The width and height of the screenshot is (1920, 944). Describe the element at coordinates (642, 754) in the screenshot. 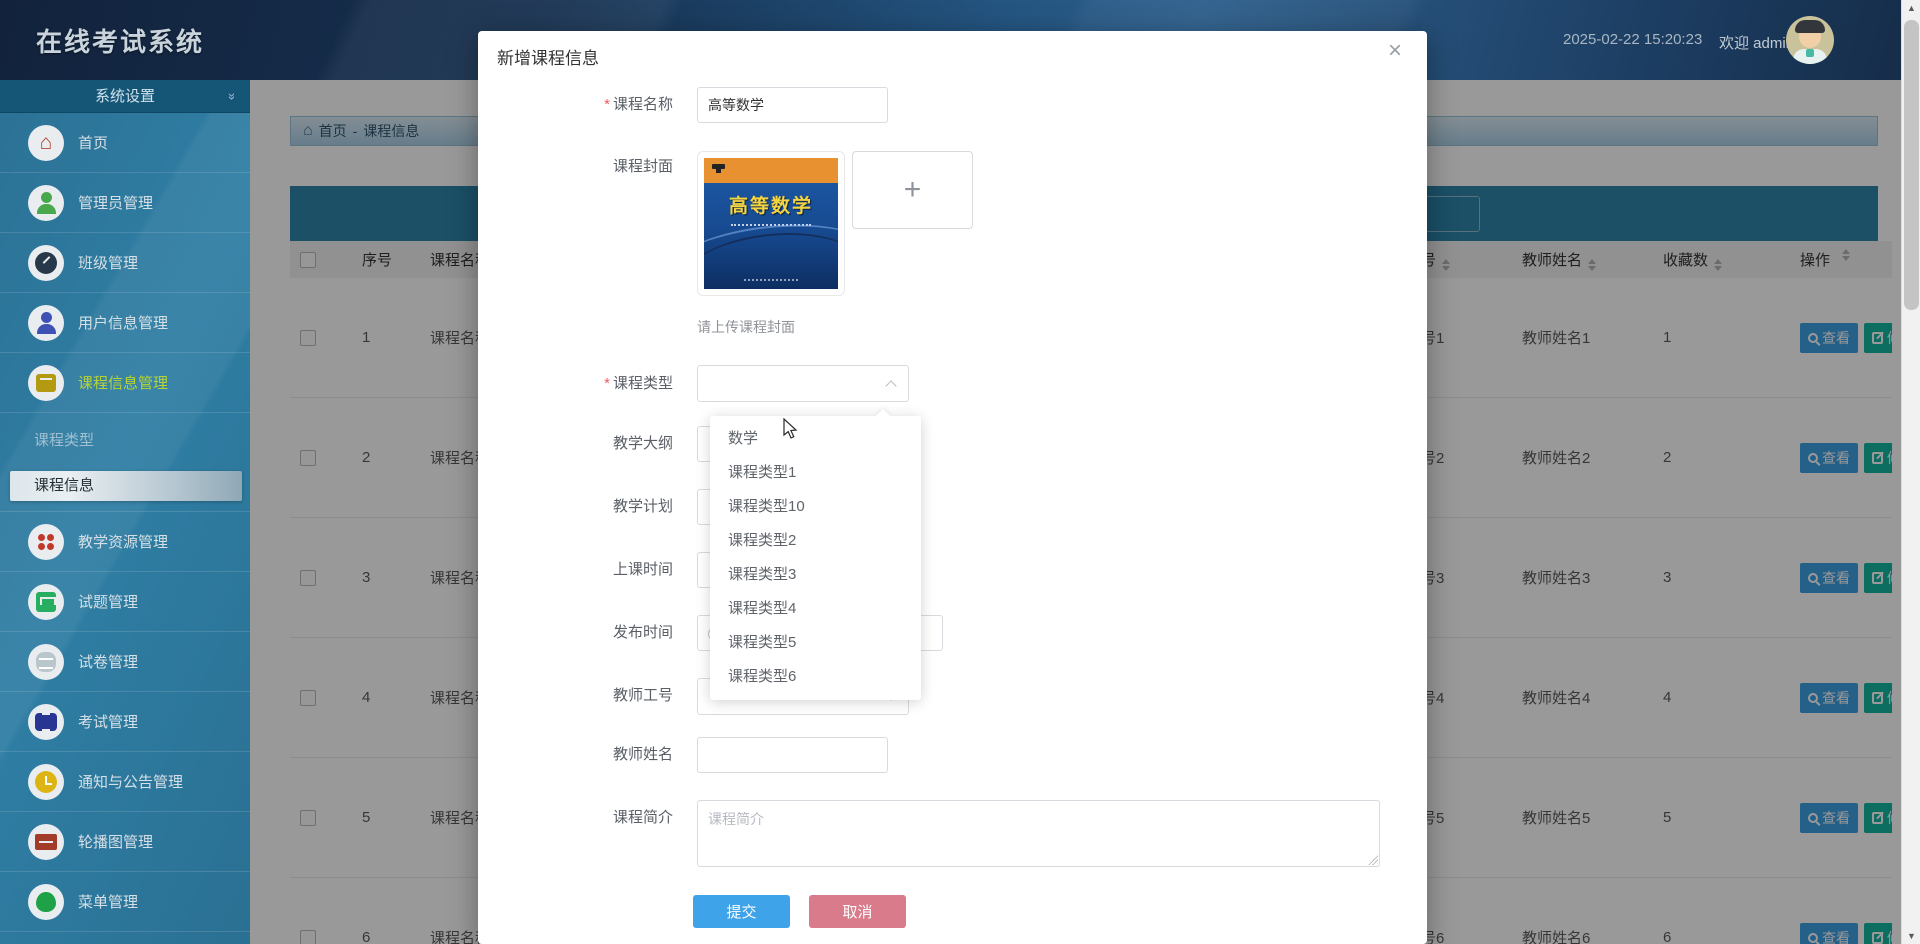

I see `field-label-teacher-name: 教师姓名` at that location.